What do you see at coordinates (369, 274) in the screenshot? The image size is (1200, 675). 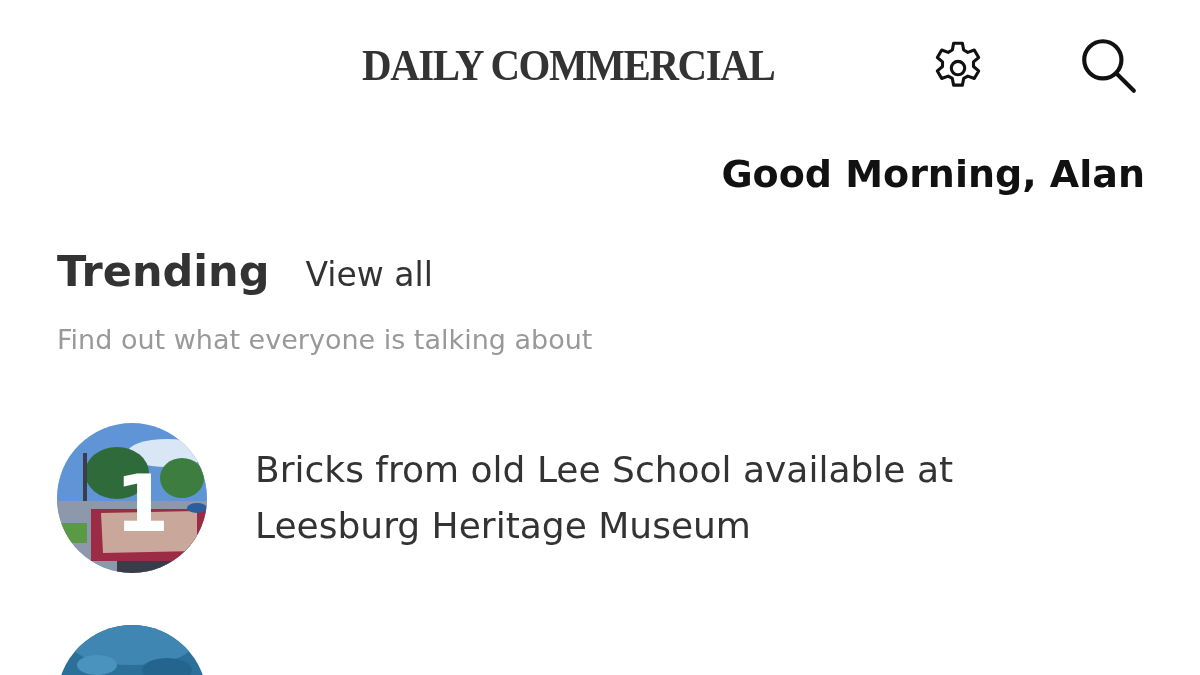 I see `view-all-link: View all` at bounding box center [369, 274].